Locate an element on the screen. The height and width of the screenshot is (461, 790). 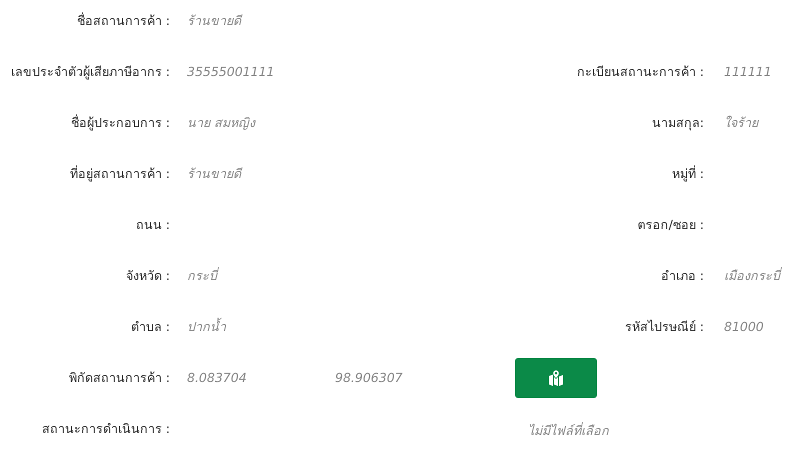
field-label: พิกัดสถานการค้า : is located at coordinates (119, 377).